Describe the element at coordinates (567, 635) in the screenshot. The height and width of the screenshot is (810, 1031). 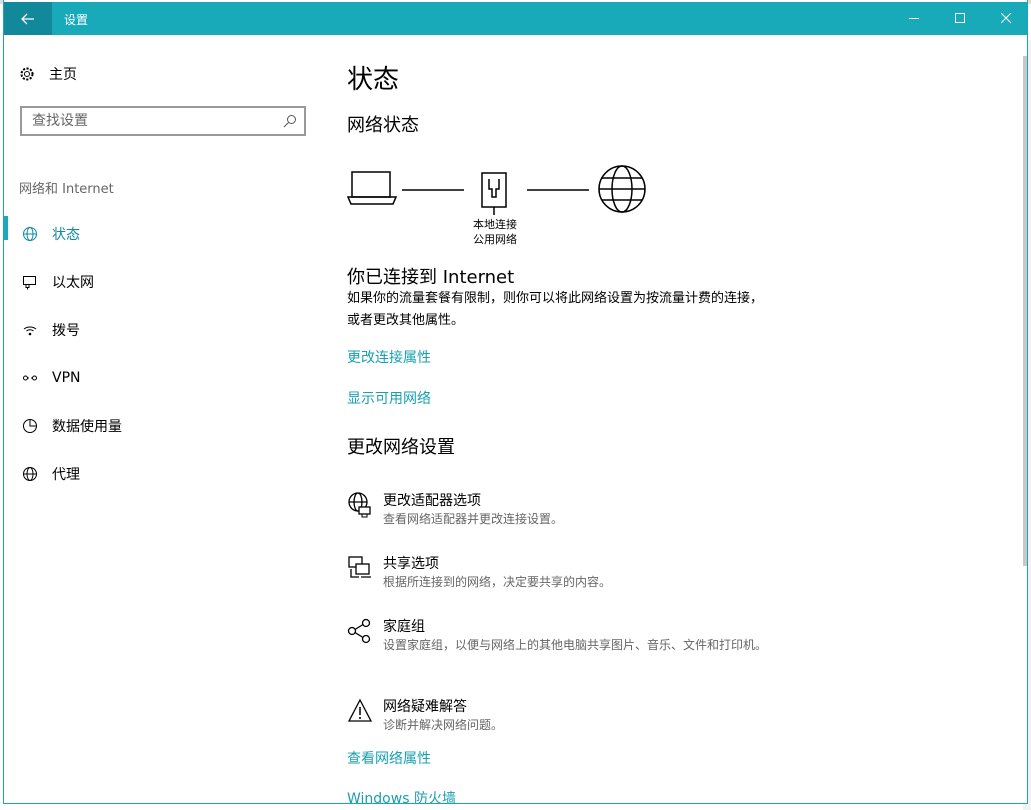
I see `homegroup-item: 家庭组 设置家庭组，以便与网络上的其他电脑共享图片、音乐、文件和打印机。` at that location.